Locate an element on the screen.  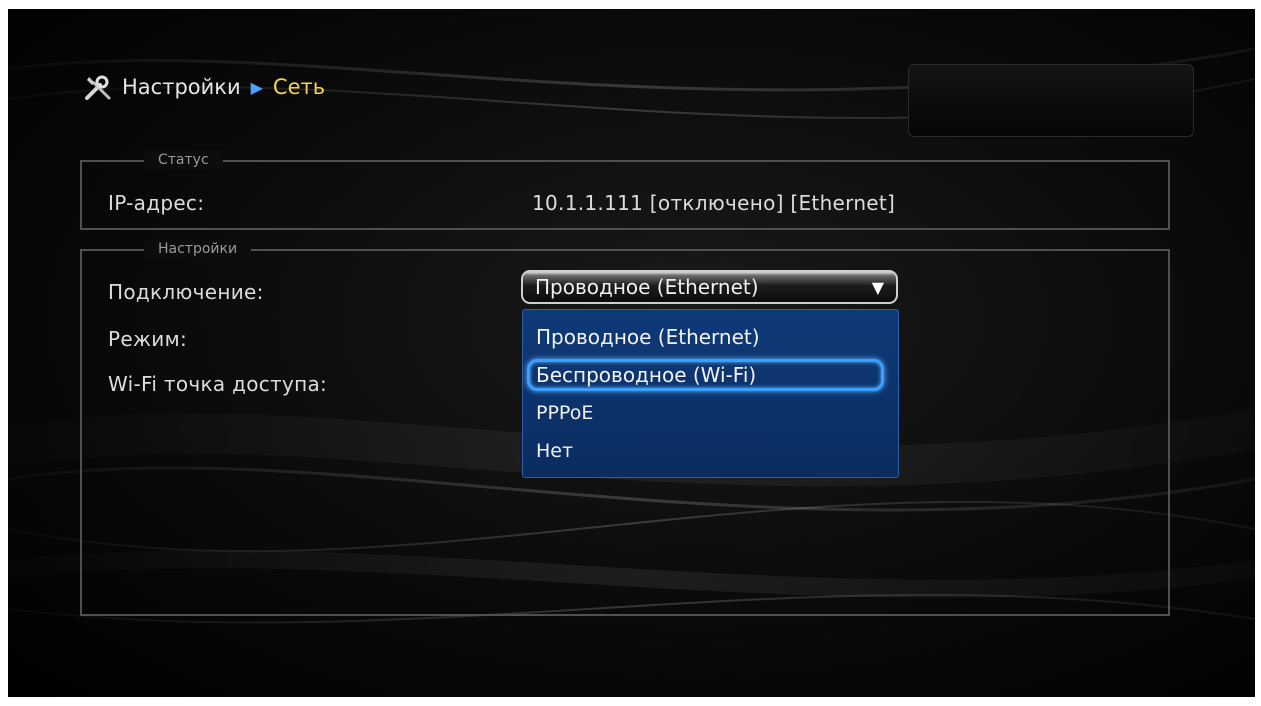
dropdown-option-wifi: Беспроводное (Wi-Fi) is located at coordinates (710, 375).